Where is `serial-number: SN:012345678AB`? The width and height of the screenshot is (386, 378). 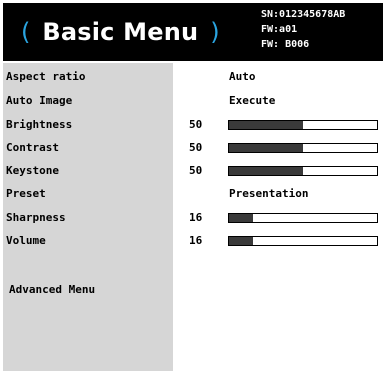 serial-number: SN:012345678AB is located at coordinates (303, 14).